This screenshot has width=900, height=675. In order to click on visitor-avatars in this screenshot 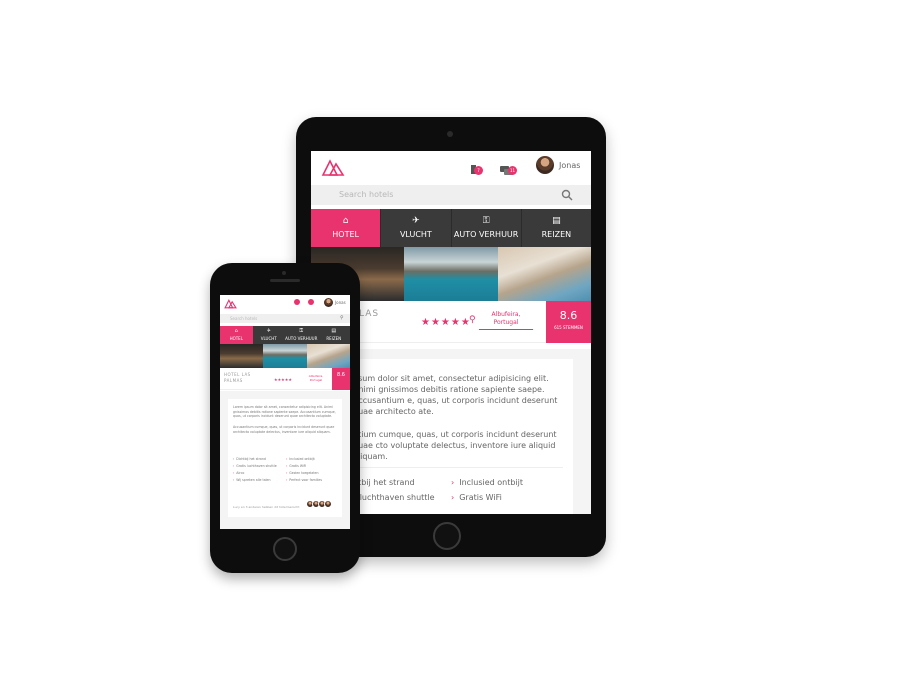, I will do `click(319, 504)`.